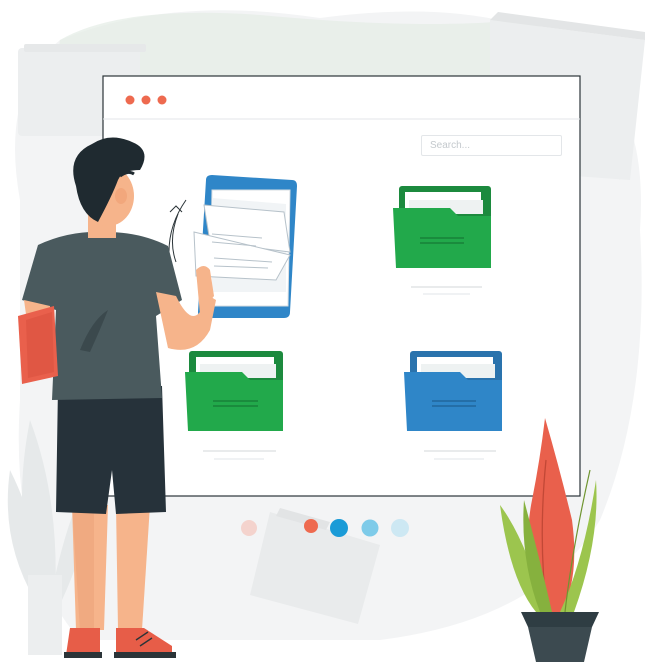 This screenshot has width=658, height=662. What do you see at coordinates (146, 100) in the screenshot?
I see `window-dots-icon` at bounding box center [146, 100].